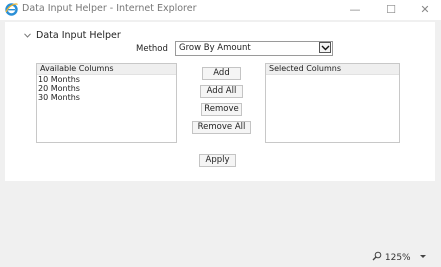 The height and width of the screenshot is (267, 441). Describe the element at coordinates (377, 256) in the screenshot. I see `magnifier-icon` at that location.